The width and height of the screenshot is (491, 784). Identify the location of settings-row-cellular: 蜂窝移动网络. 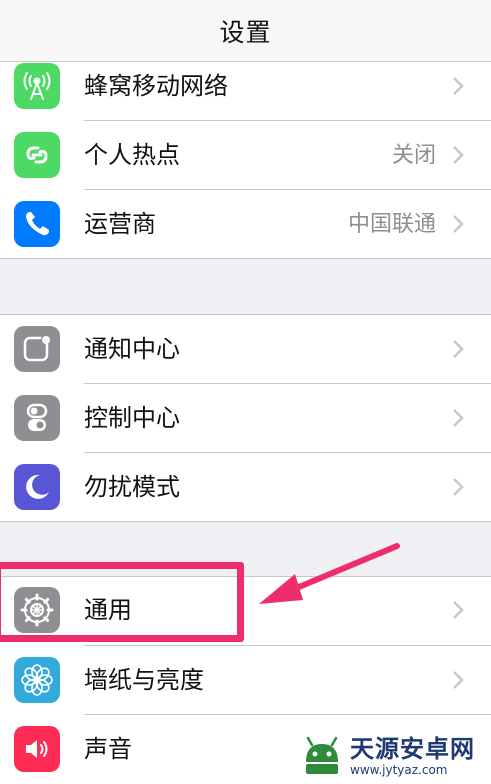
(245, 86).